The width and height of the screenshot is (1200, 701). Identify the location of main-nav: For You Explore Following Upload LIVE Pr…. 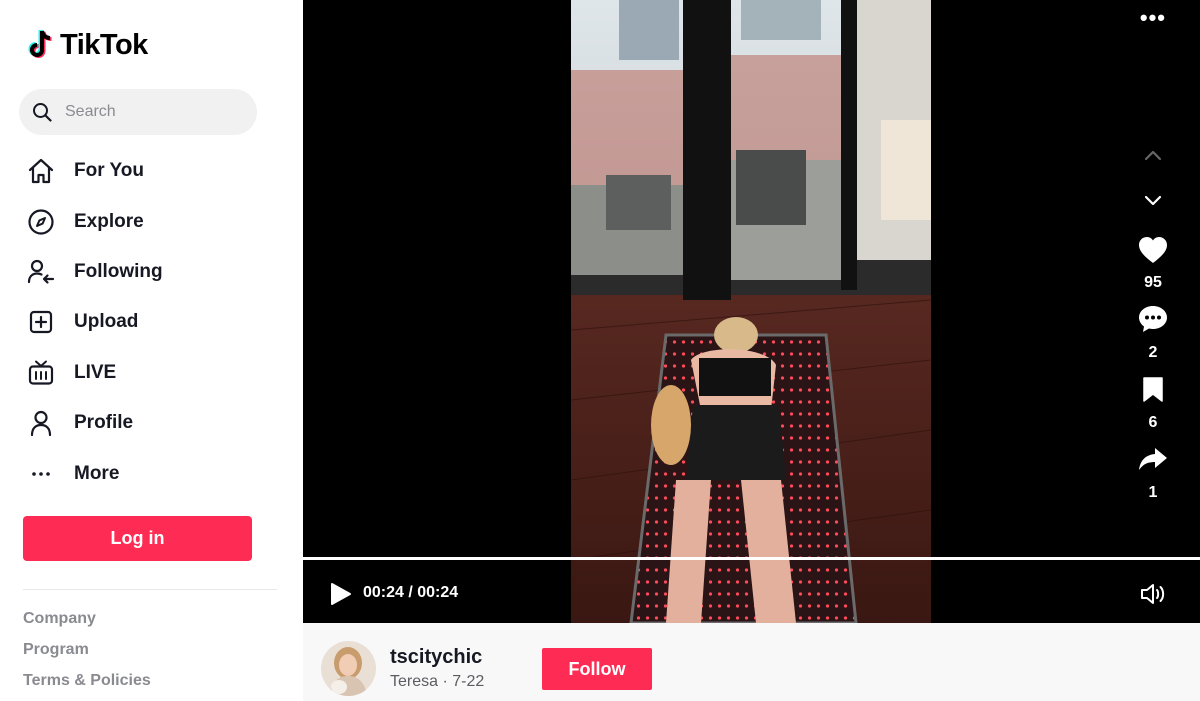
(154, 322).